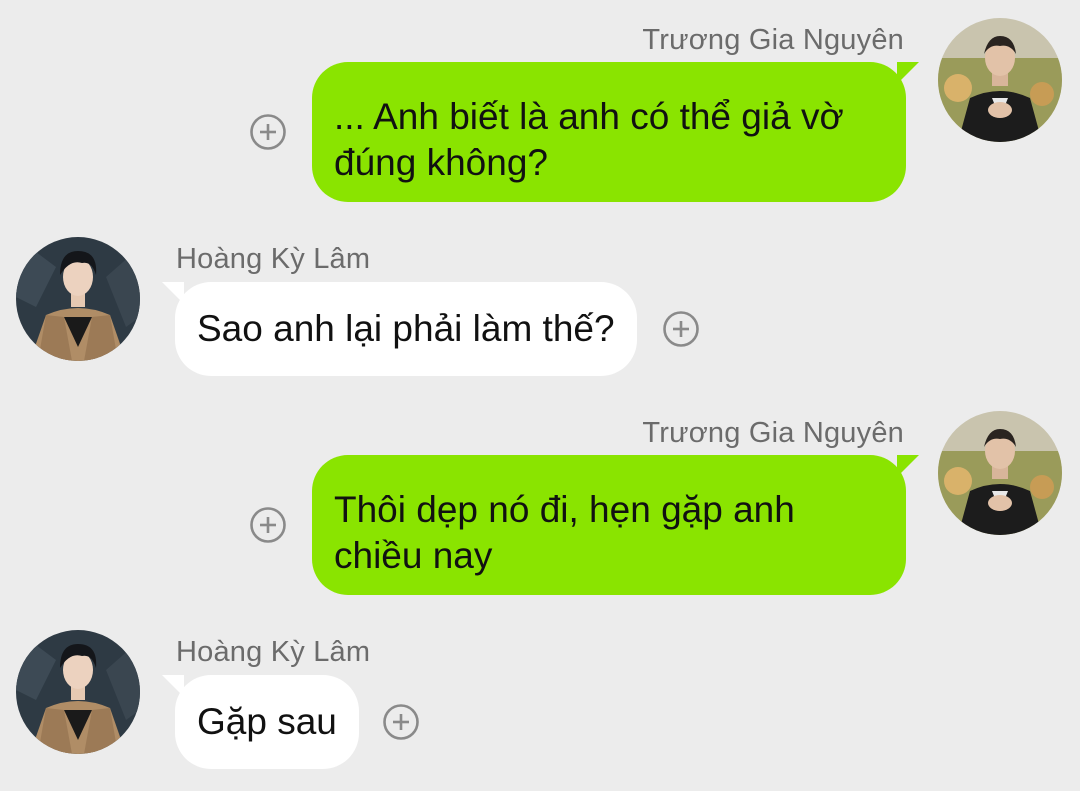 This screenshot has height=791, width=1080. I want to click on message-bubble: Gặp sau, so click(260, 722).